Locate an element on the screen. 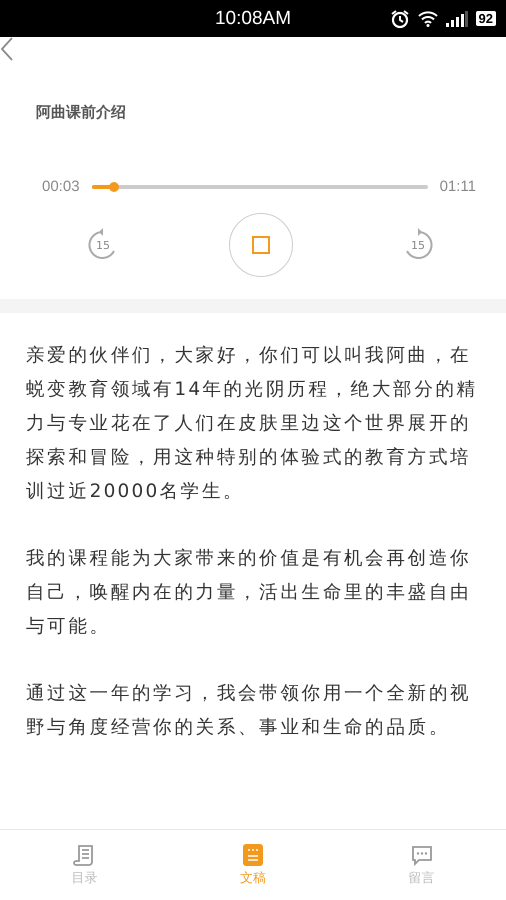 Image resolution: width=506 pixels, height=900 pixels. rewind-button: 15 is located at coordinates (103, 245).